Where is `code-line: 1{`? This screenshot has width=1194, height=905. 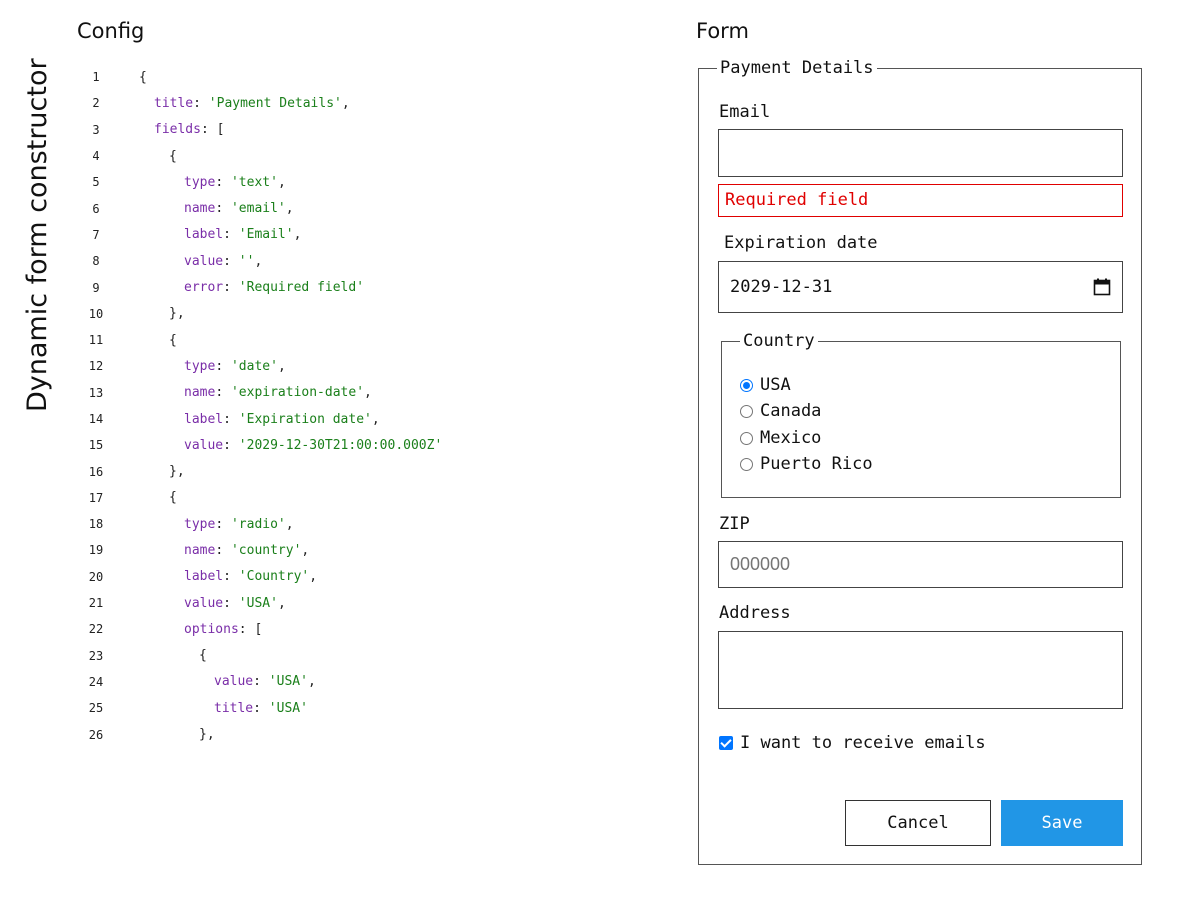 code-line: 1{ is located at coordinates (368, 77).